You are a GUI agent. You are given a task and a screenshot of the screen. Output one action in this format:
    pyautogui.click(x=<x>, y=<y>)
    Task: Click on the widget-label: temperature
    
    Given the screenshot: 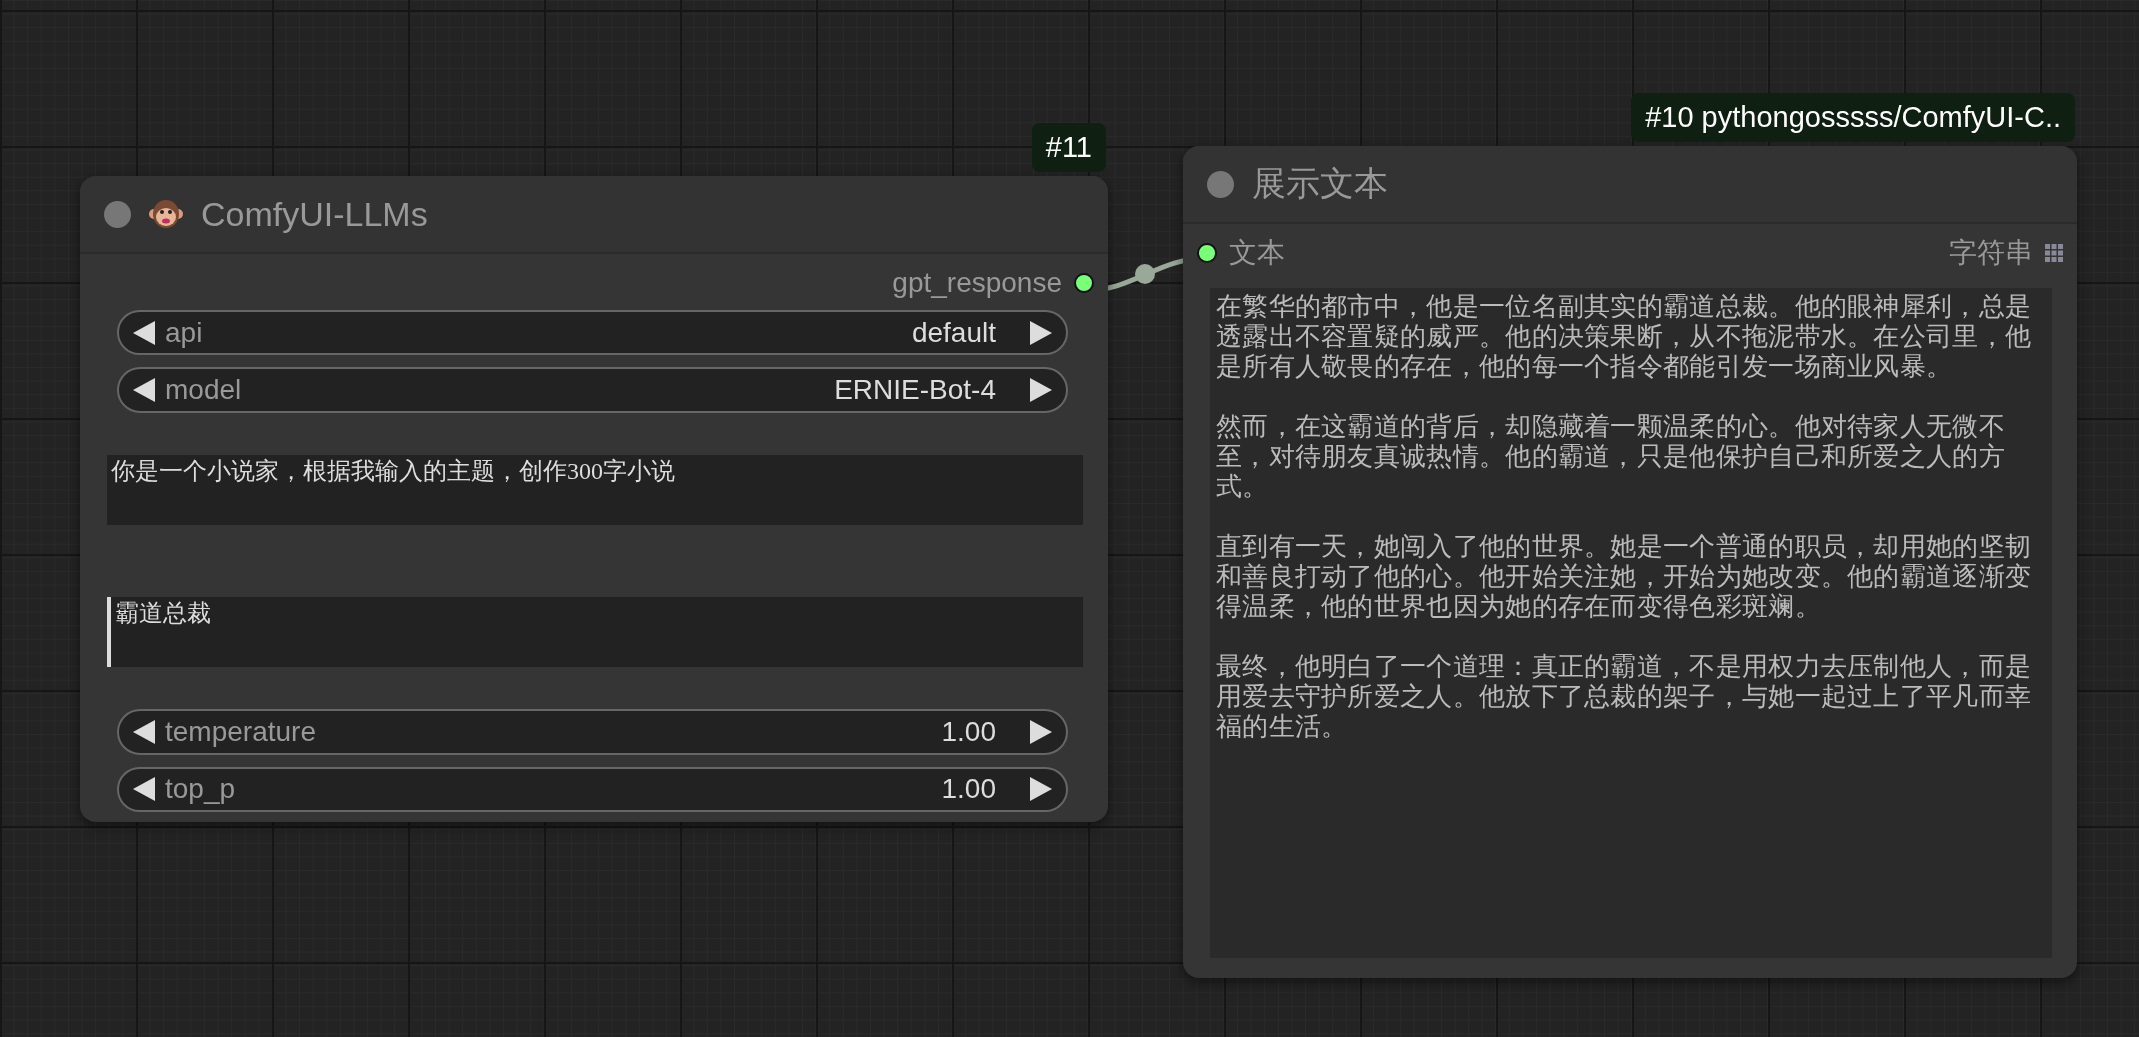 What is the action you would take?
    pyautogui.click(x=241, y=732)
    